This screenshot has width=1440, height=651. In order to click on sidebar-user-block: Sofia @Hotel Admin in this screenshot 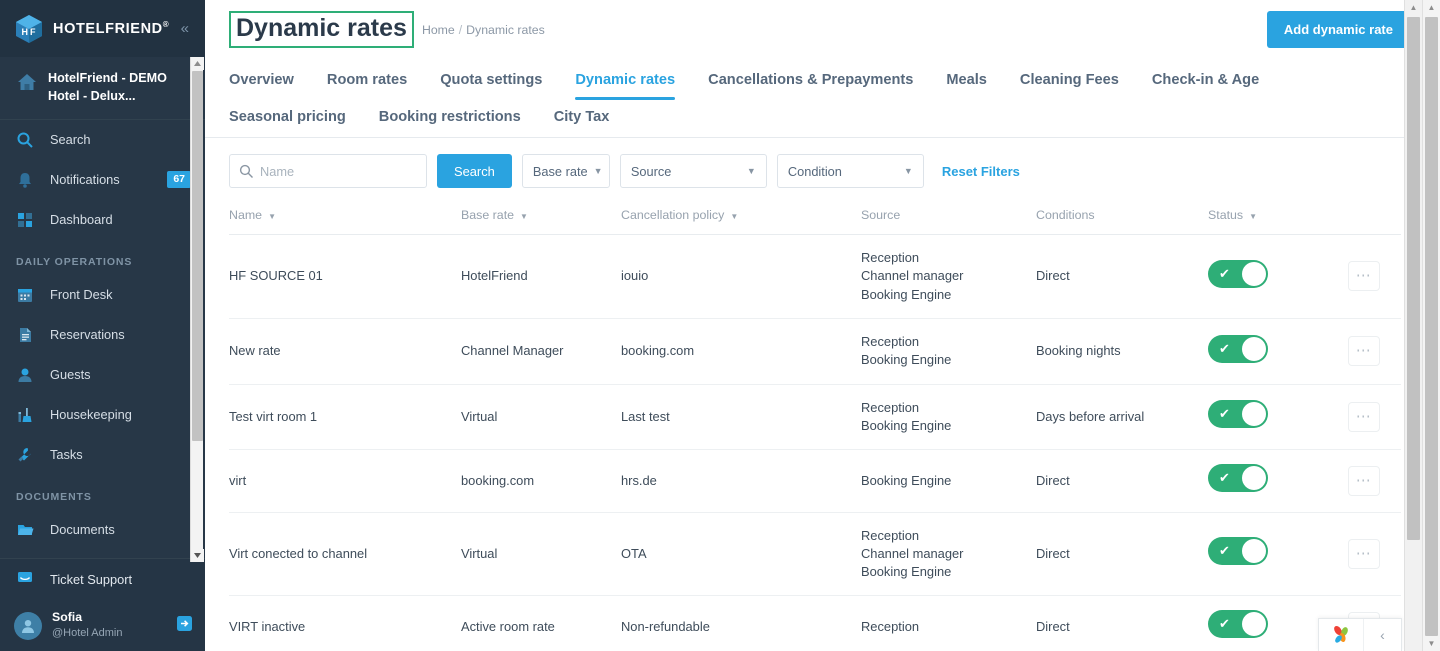, I will do `click(102, 625)`.